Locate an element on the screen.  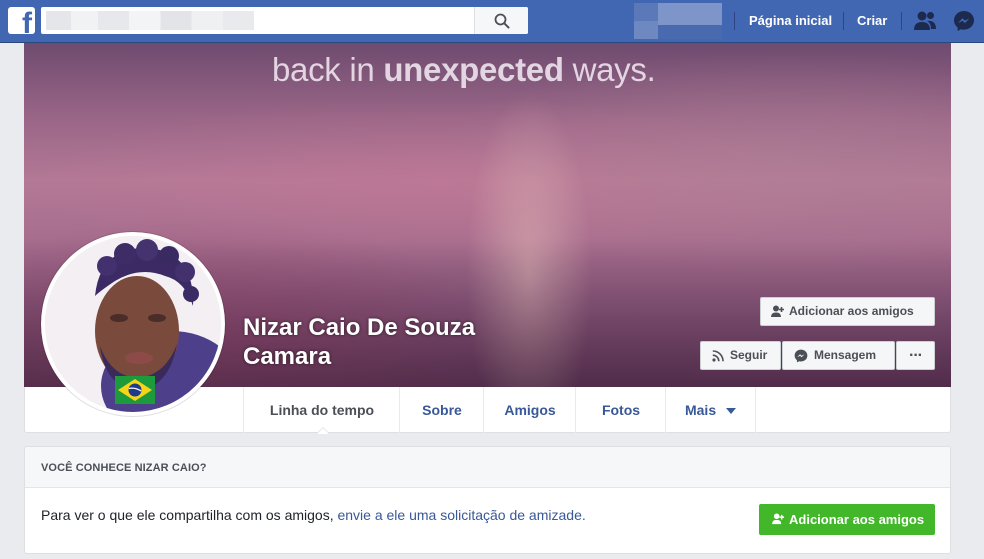
active-tab-indicator is located at coordinates (323, 430).